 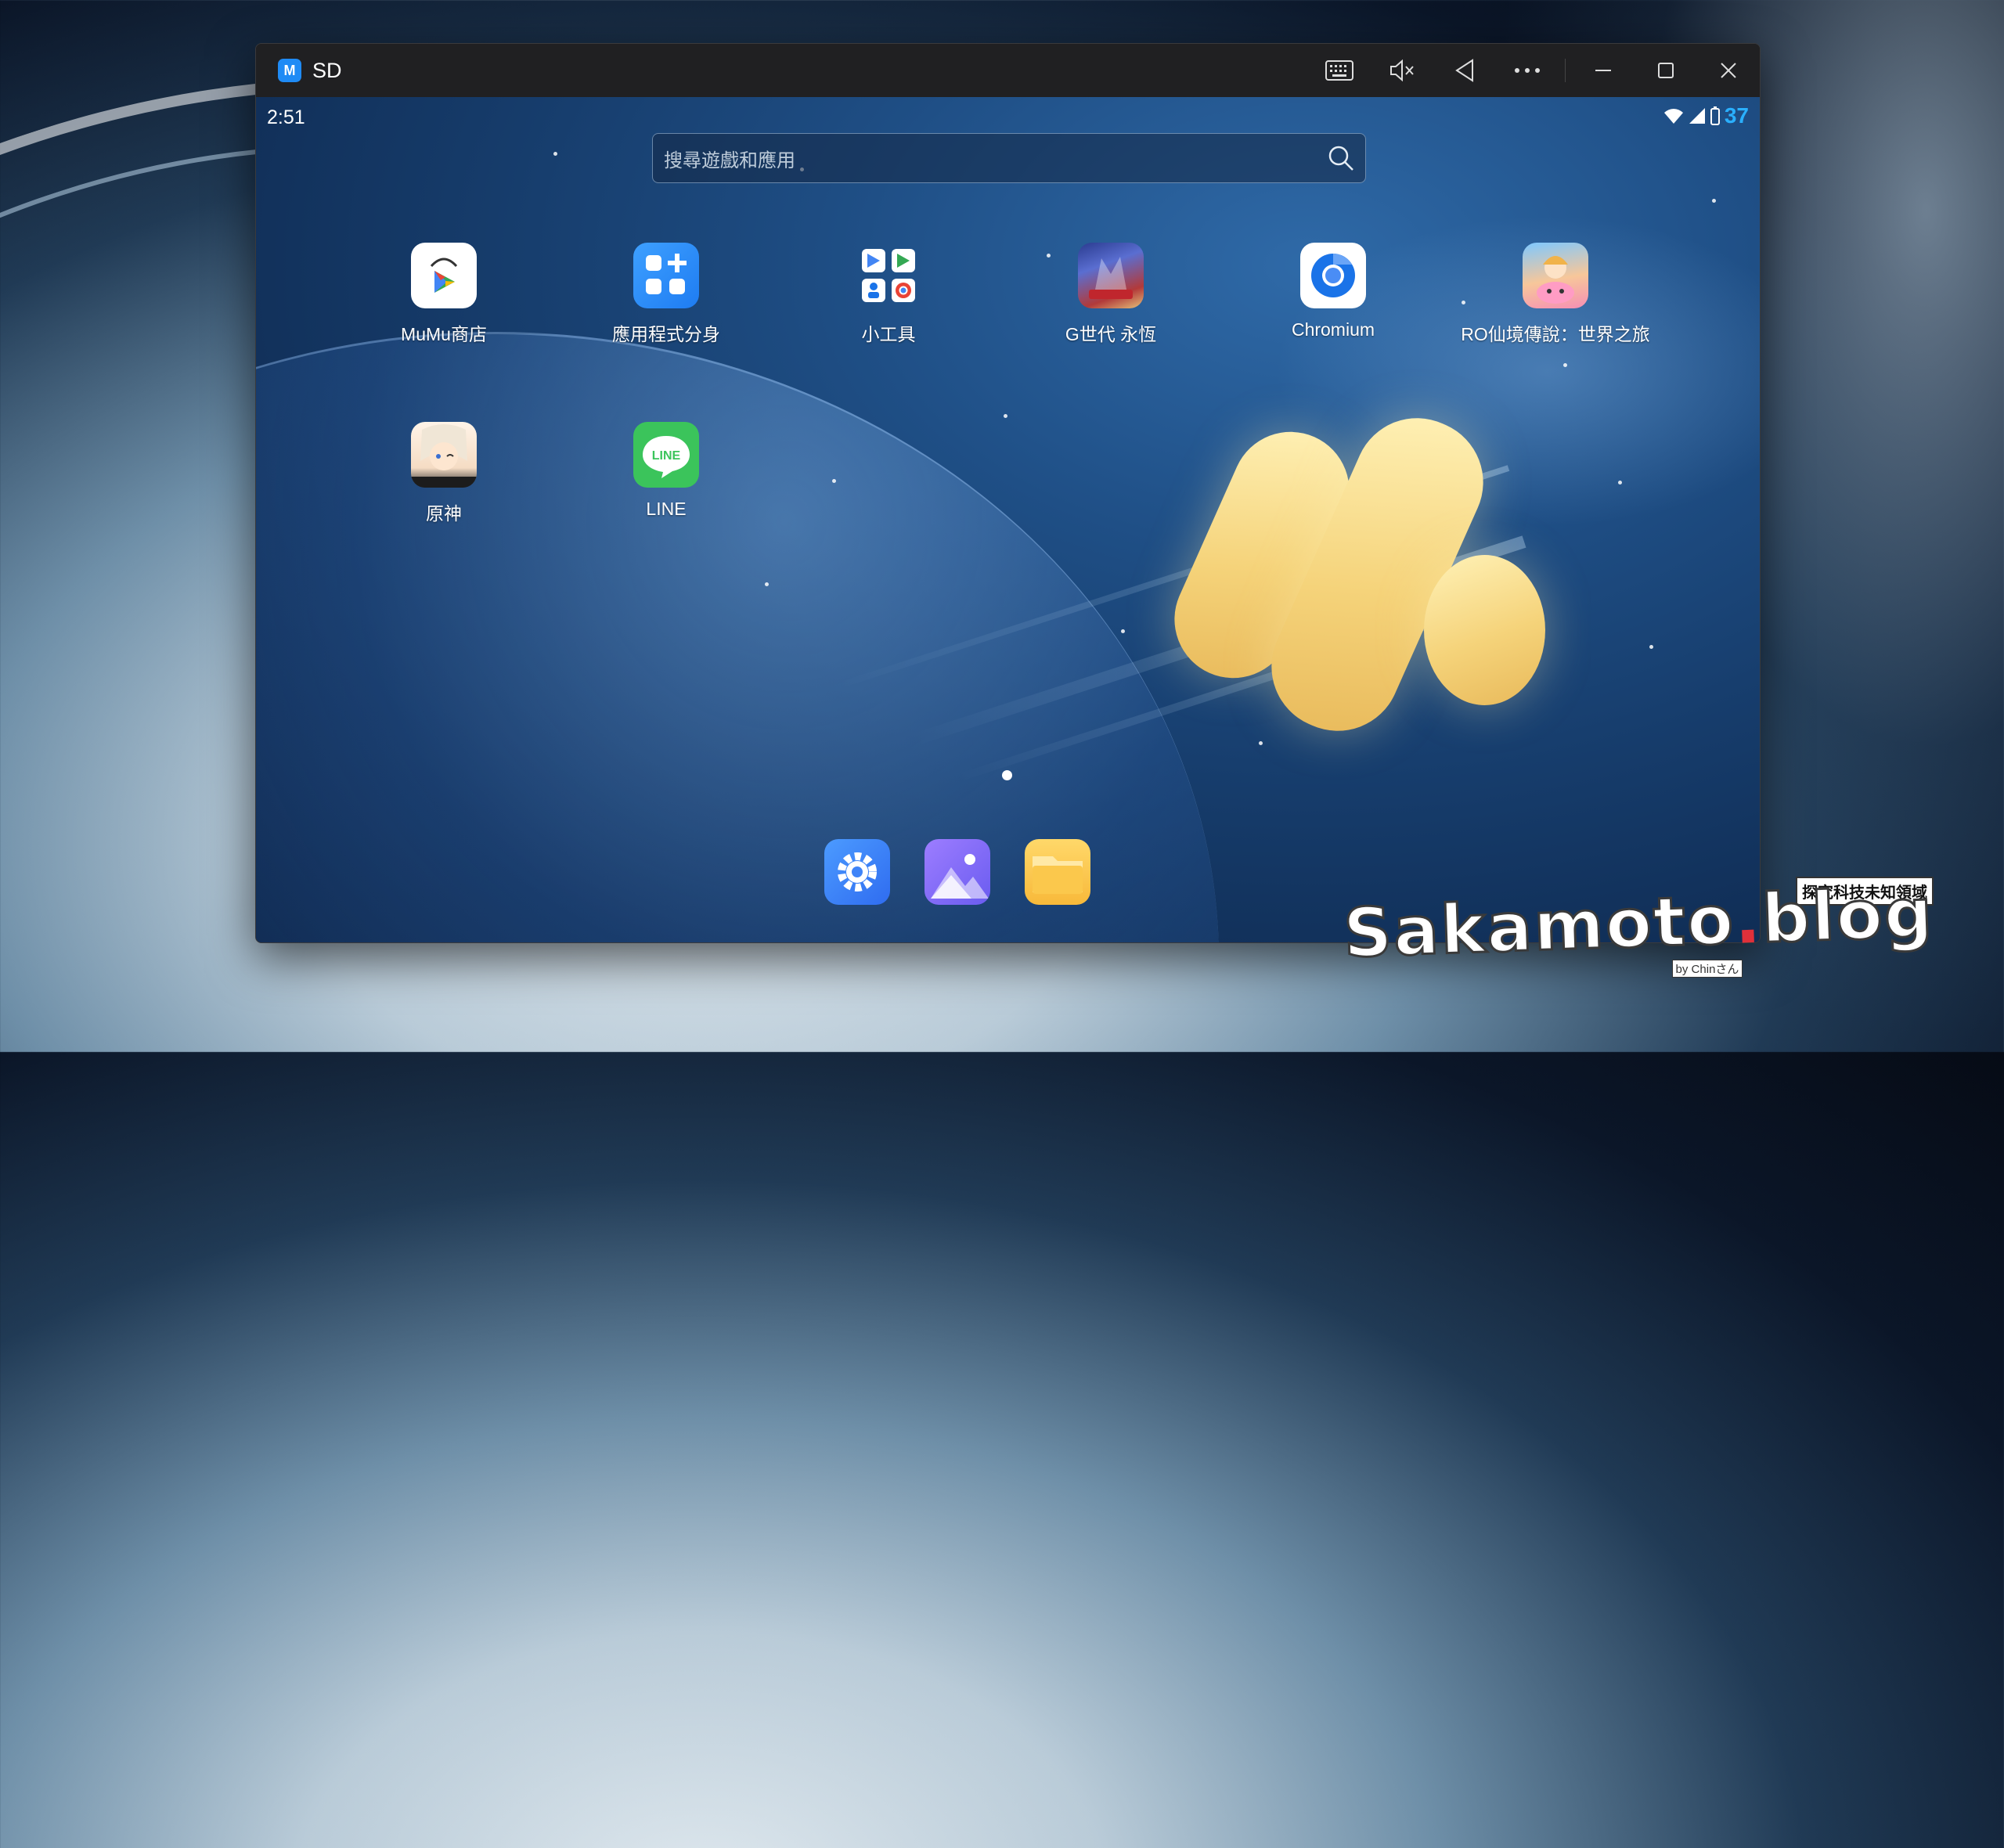 I want to click on app-clone: 應用程式分身, so click(x=666, y=294).